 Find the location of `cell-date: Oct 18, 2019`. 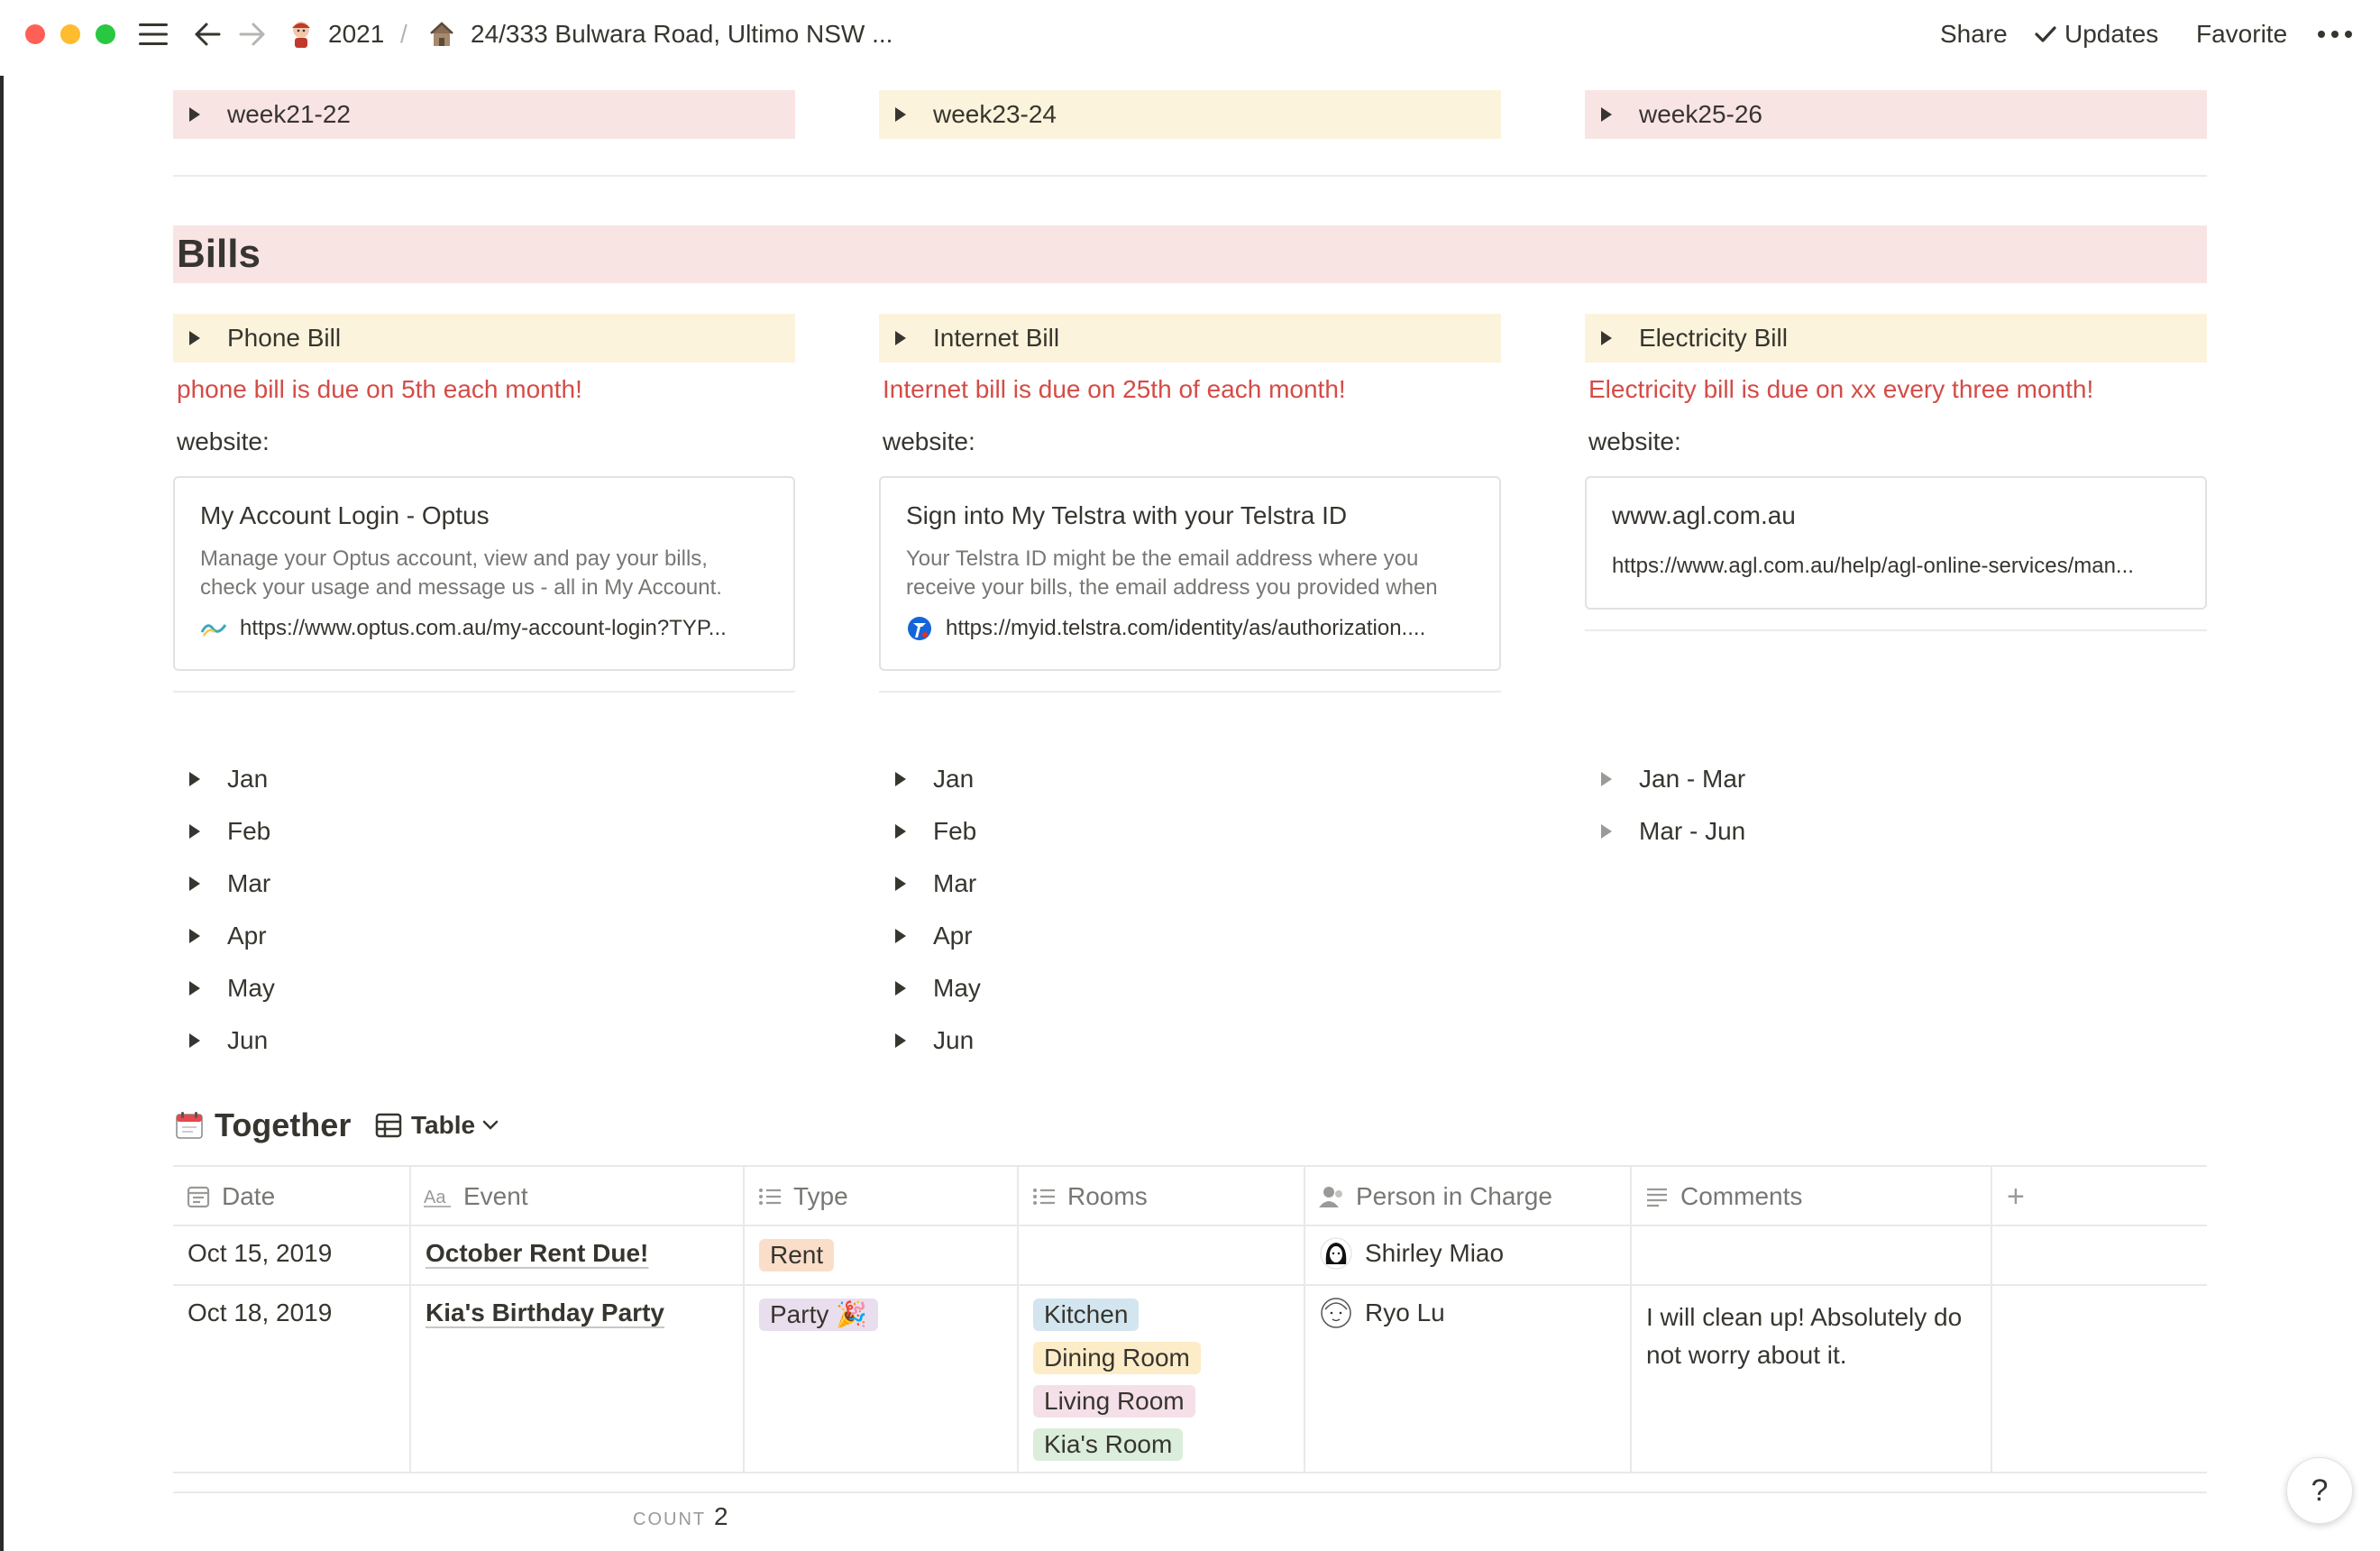

cell-date: Oct 18, 2019 is located at coordinates (260, 1313).